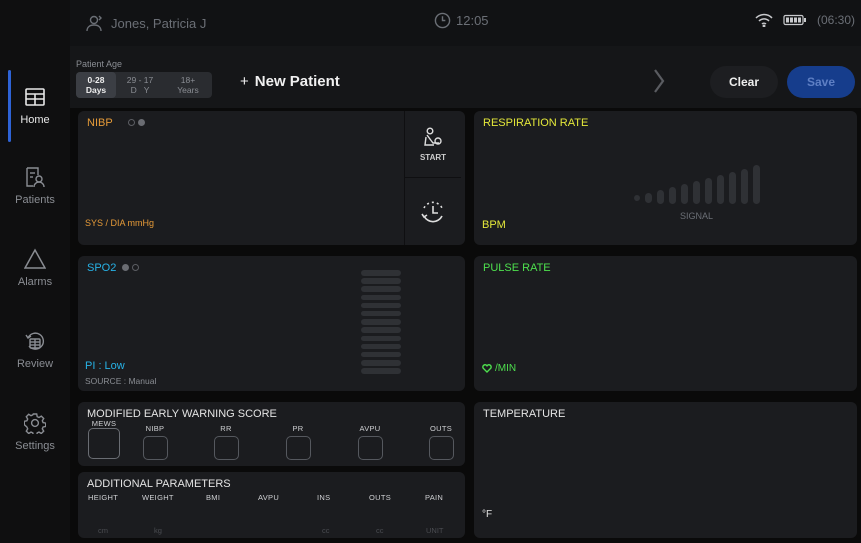 The image size is (861, 543). I want to click on nibp-card: NIBP SYS / DIA mmHg START, so click(271, 178).